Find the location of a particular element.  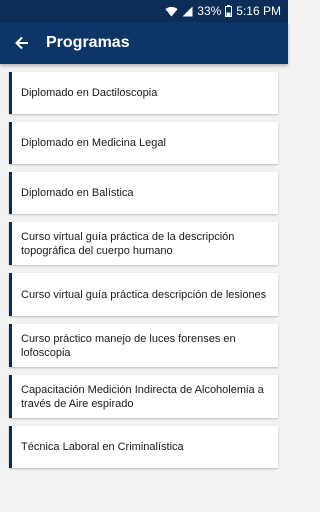

program-item: Diplomado en Dactiloscopia is located at coordinates (143, 93).